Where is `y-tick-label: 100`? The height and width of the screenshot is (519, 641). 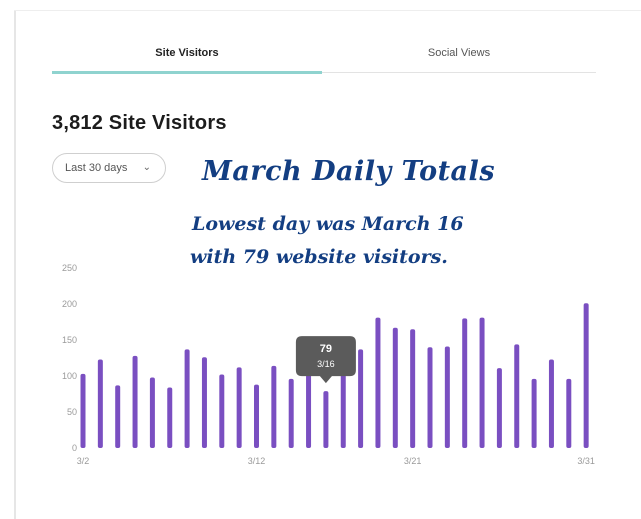 y-tick-label: 100 is located at coordinates (69, 376).